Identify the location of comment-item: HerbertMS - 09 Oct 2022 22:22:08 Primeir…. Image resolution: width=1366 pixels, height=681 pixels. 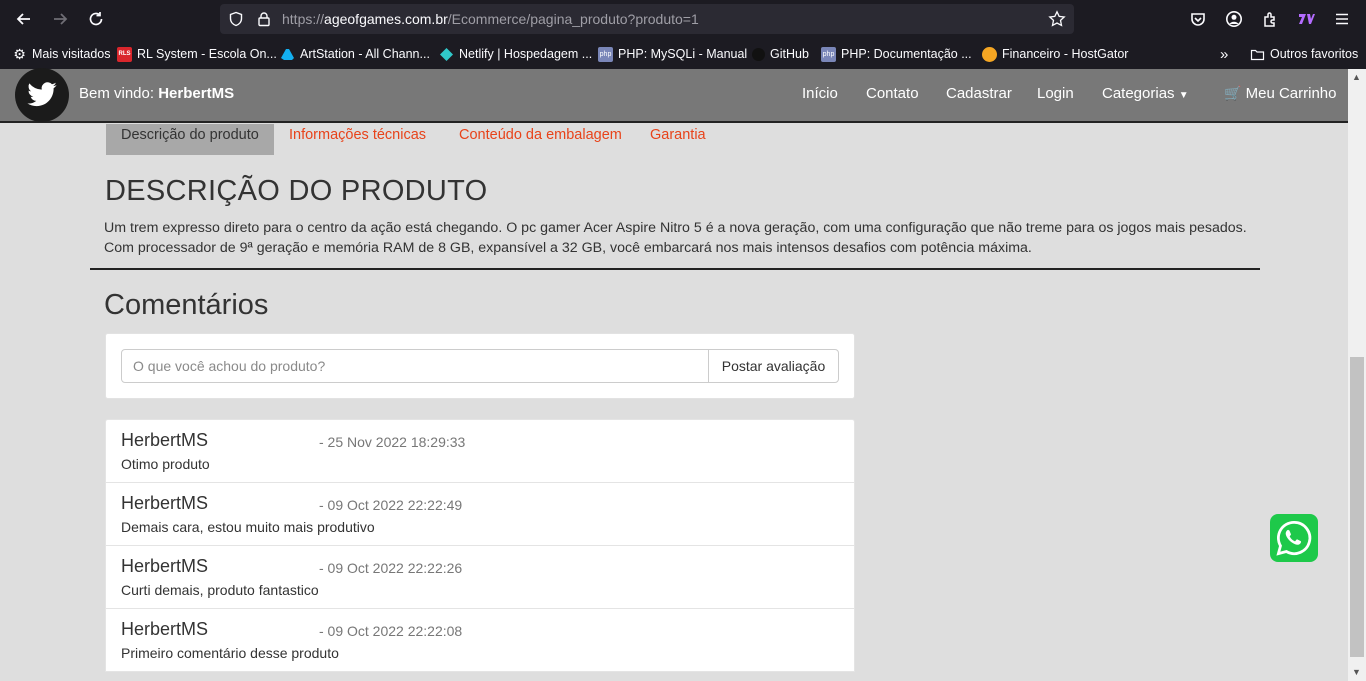
(480, 640).